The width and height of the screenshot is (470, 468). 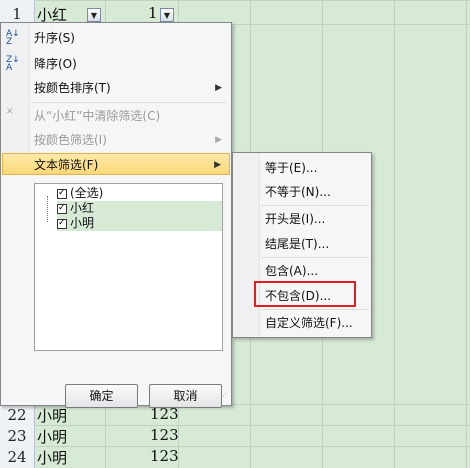 What do you see at coordinates (128, 267) in the screenshot?
I see `filter-value-list: (全选) 小红 小明` at bounding box center [128, 267].